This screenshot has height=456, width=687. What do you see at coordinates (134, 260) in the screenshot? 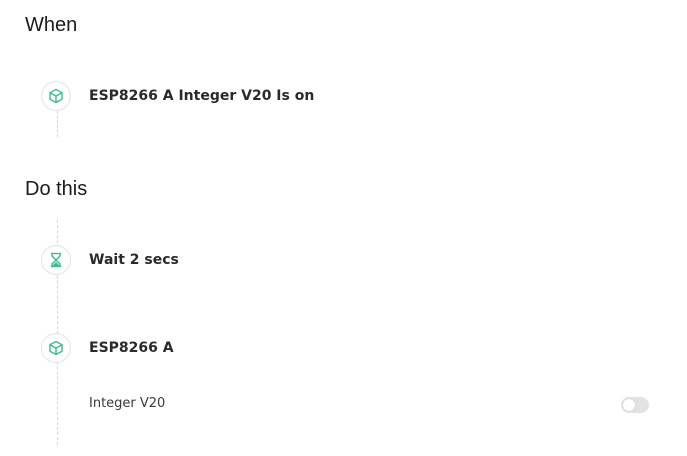
I see `wait-step-label: Wait 2 secs` at bounding box center [134, 260].